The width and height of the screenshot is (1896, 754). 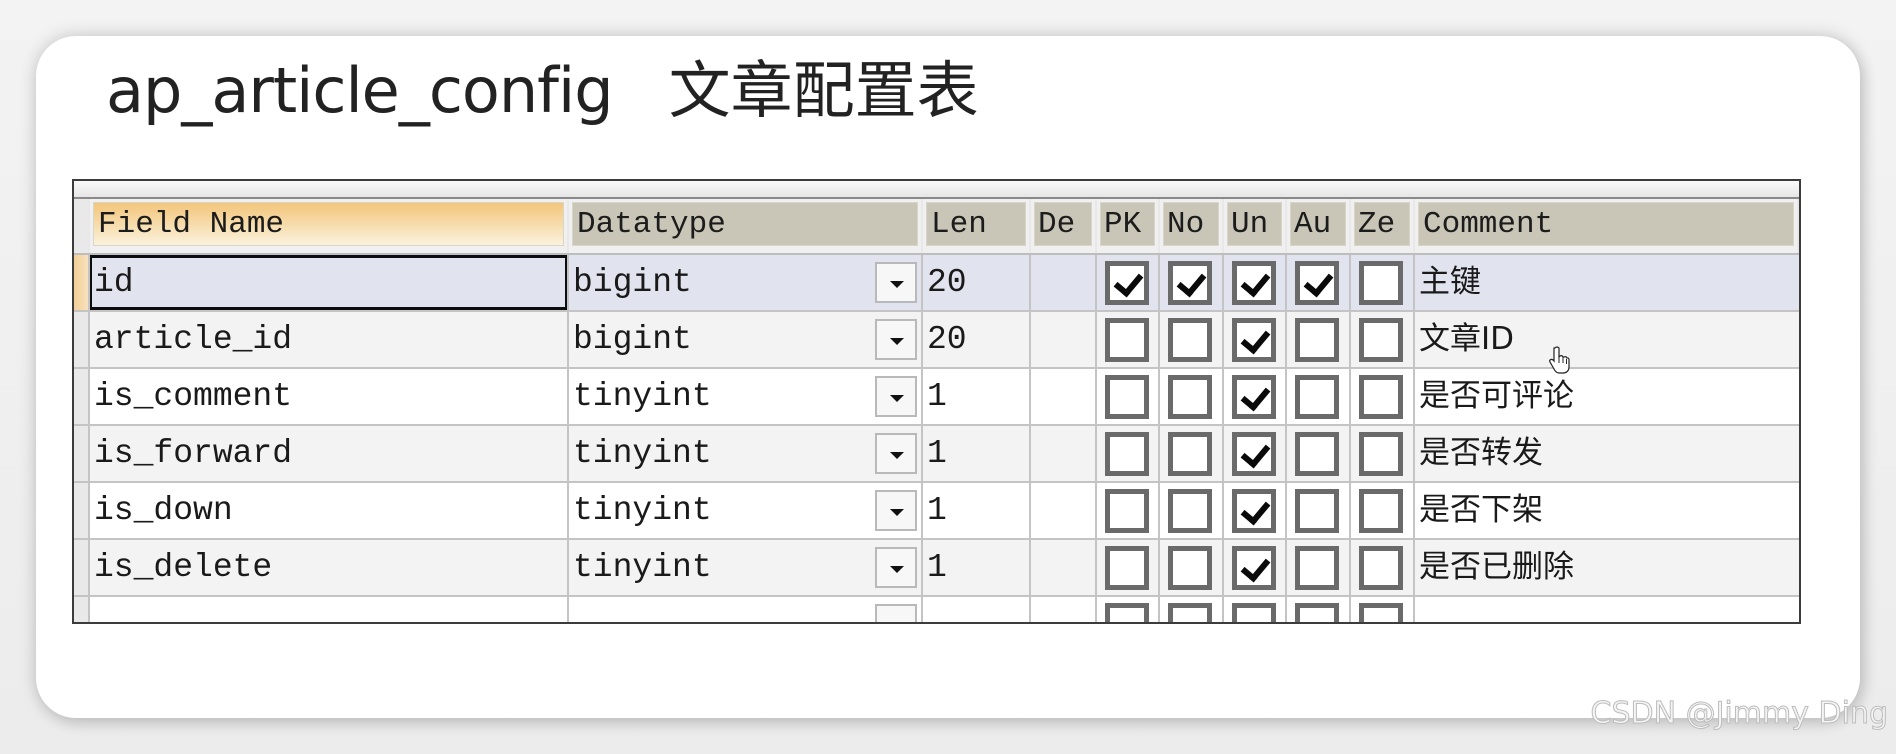 I want to click on field-name-cell: is_forward, so click(x=329, y=453).